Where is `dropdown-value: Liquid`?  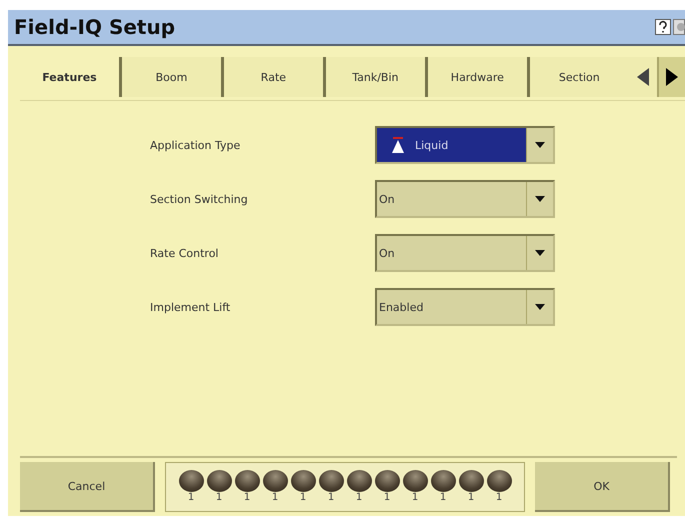
dropdown-value: Liquid is located at coordinates (431, 145).